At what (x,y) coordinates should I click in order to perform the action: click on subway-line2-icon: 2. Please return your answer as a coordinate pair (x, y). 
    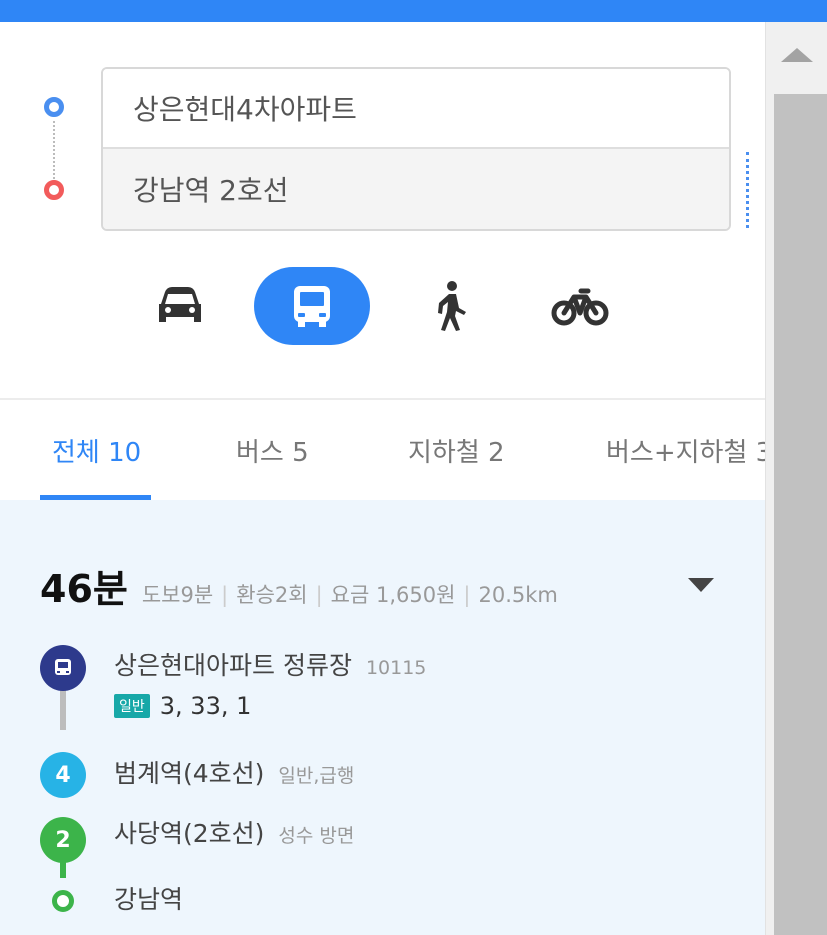
    Looking at the image, I should click on (63, 840).